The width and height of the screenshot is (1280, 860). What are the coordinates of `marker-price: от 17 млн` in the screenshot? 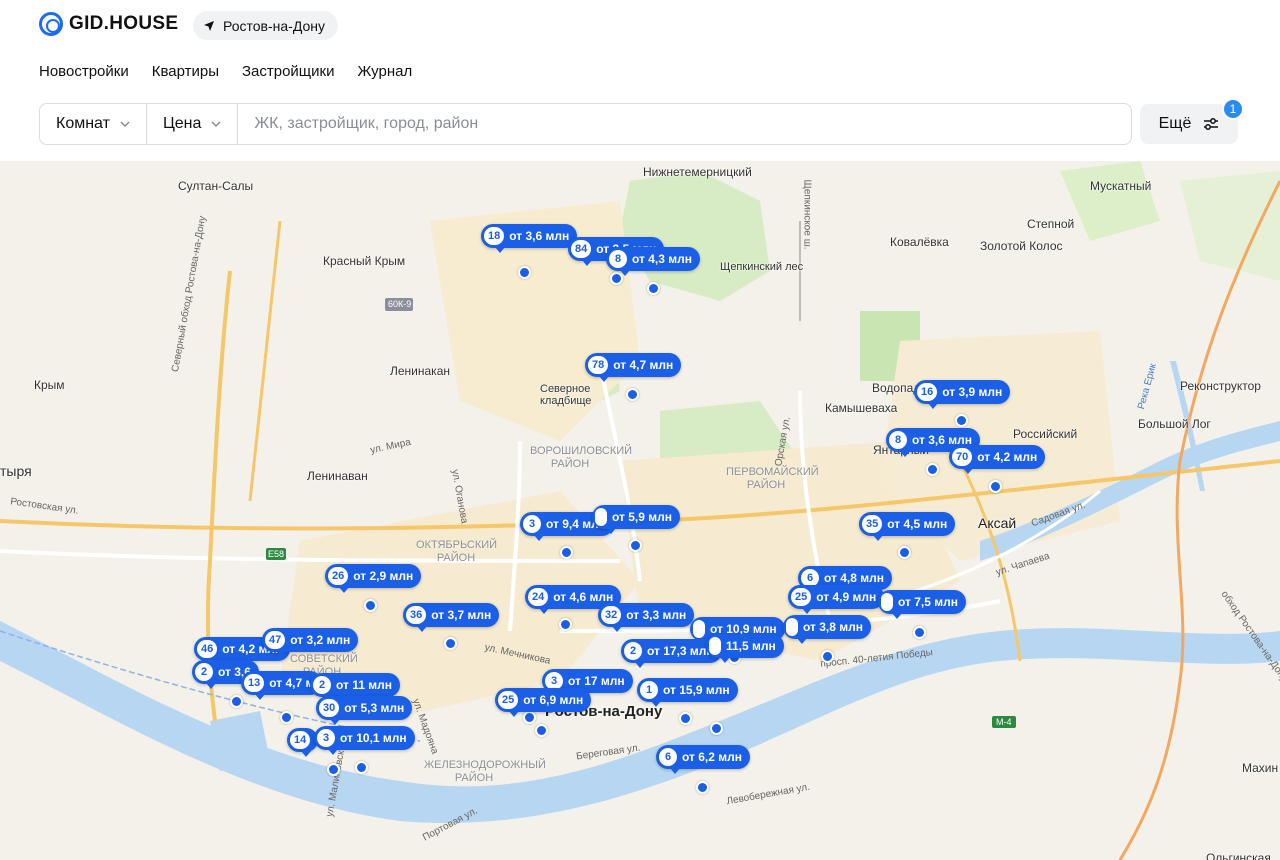 It's located at (596, 681).